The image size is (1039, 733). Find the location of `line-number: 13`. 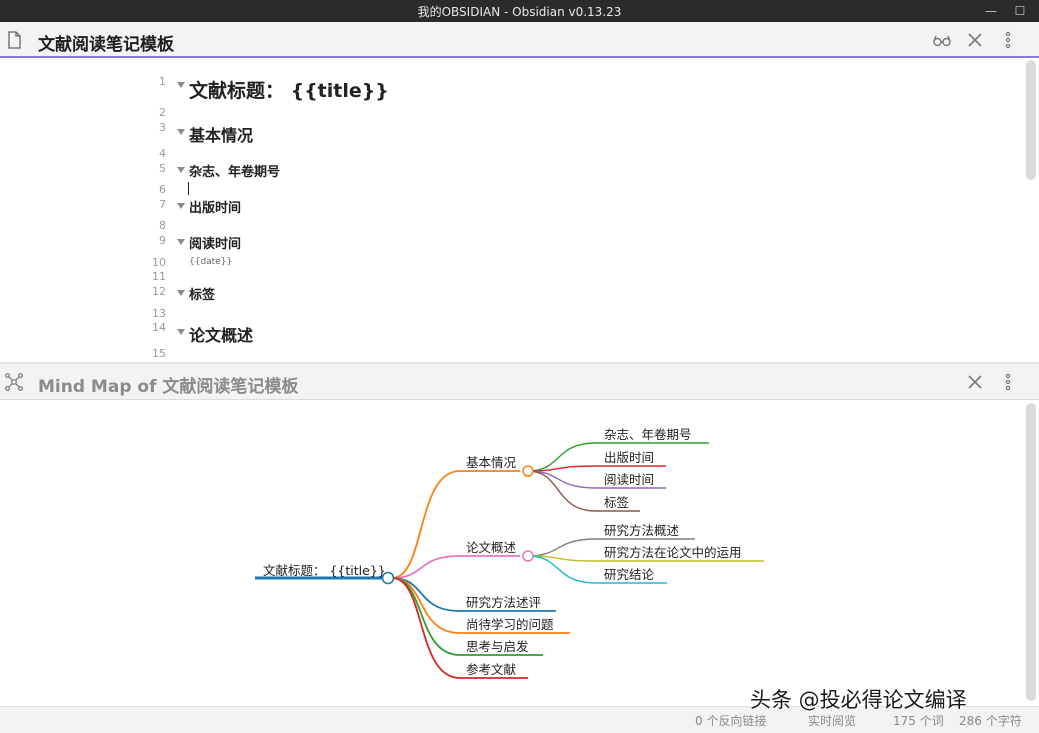

line-number: 13 is located at coordinates (159, 313).